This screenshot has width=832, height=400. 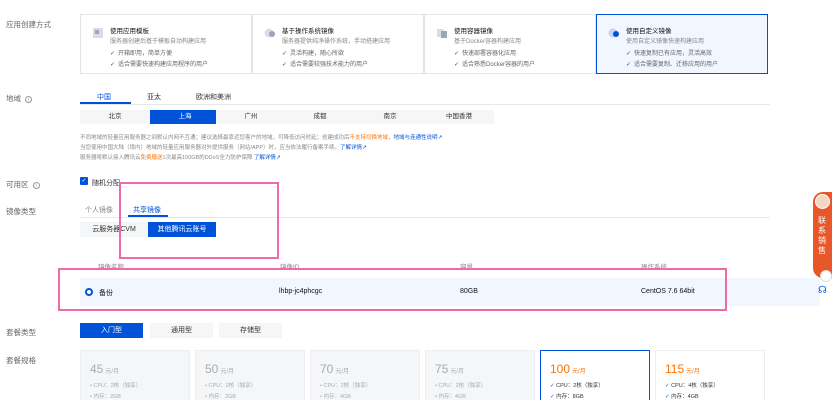 I want to click on spec-price: 70, so click(x=327, y=369).